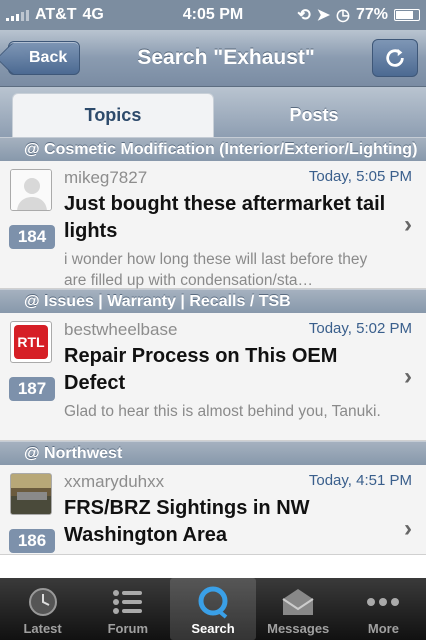 This screenshot has width=426, height=640. I want to click on clock-icon, so click(43, 602).